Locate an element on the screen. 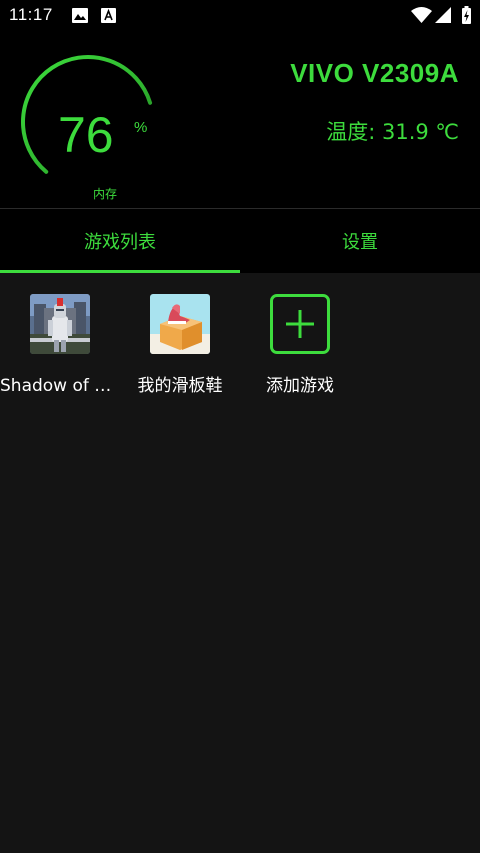 The height and width of the screenshot is (853, 480). add-game-button: 添加游戏 is located at coordinates (300, 349).